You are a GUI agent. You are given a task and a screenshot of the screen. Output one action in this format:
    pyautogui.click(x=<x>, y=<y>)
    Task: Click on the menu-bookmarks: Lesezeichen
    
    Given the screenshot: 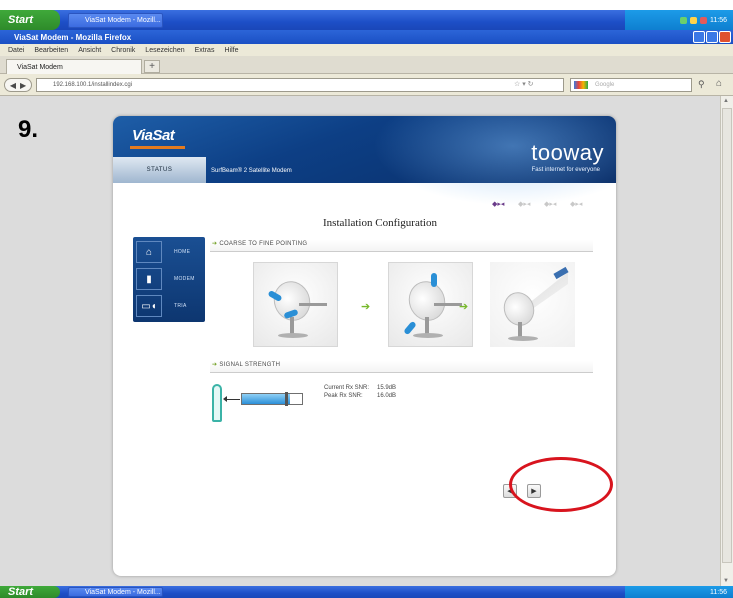 What is the action you would take?
    pyautogui.click(x=164, y=50)
    